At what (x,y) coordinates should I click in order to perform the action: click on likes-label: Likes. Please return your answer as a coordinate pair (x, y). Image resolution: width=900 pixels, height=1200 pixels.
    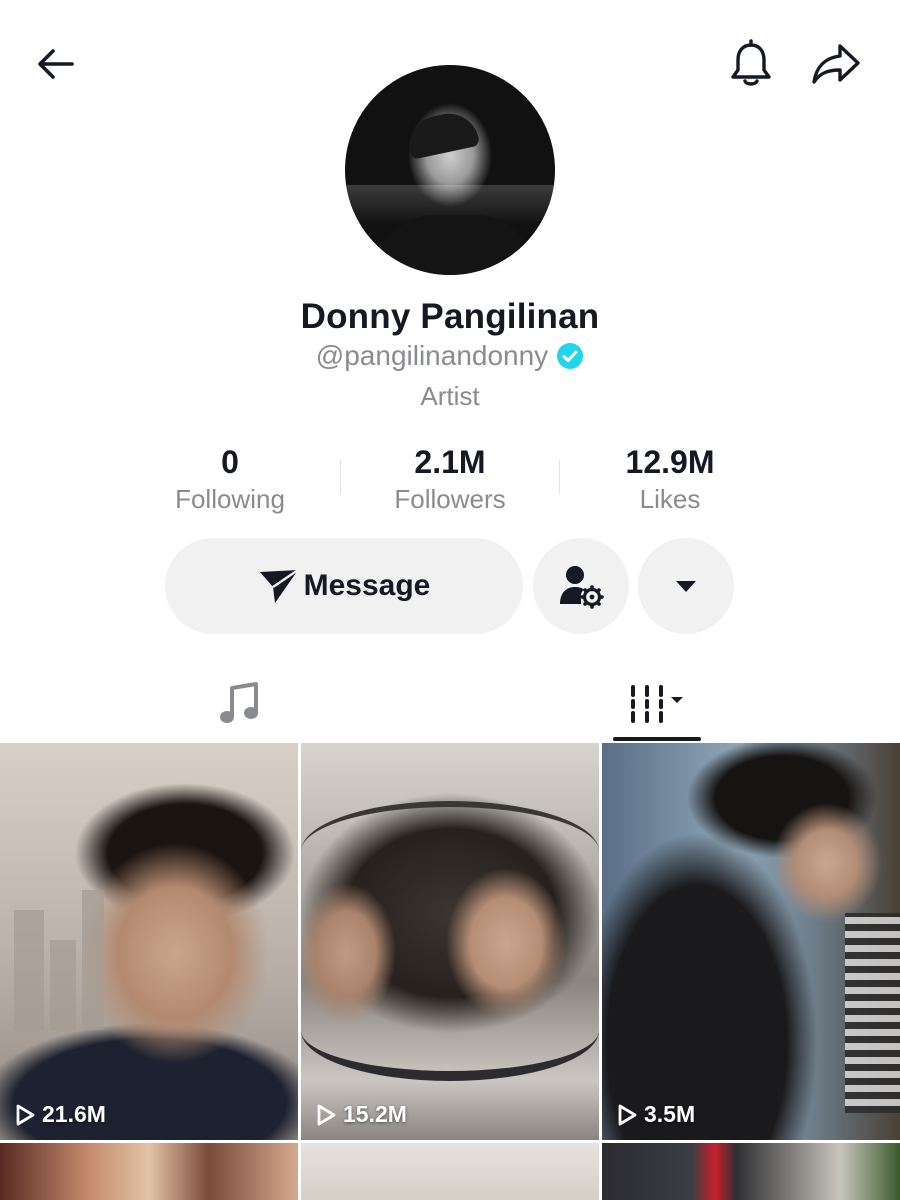
    Looking at the image, I should click on (670, 499).